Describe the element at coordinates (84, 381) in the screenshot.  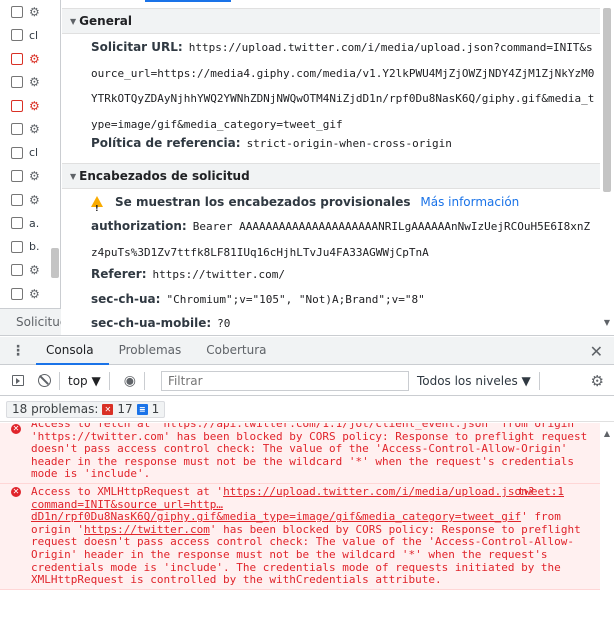
I see `context-selector: top ▼` at that location.